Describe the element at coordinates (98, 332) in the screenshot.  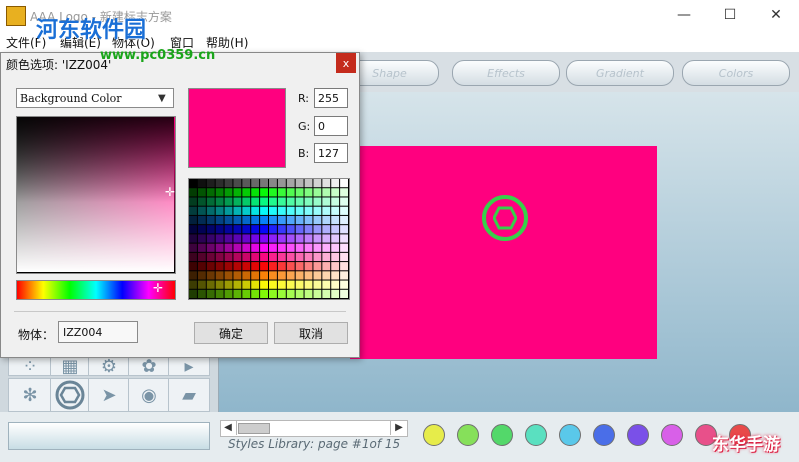
I see `object-name-field: IZZ004` at that location.